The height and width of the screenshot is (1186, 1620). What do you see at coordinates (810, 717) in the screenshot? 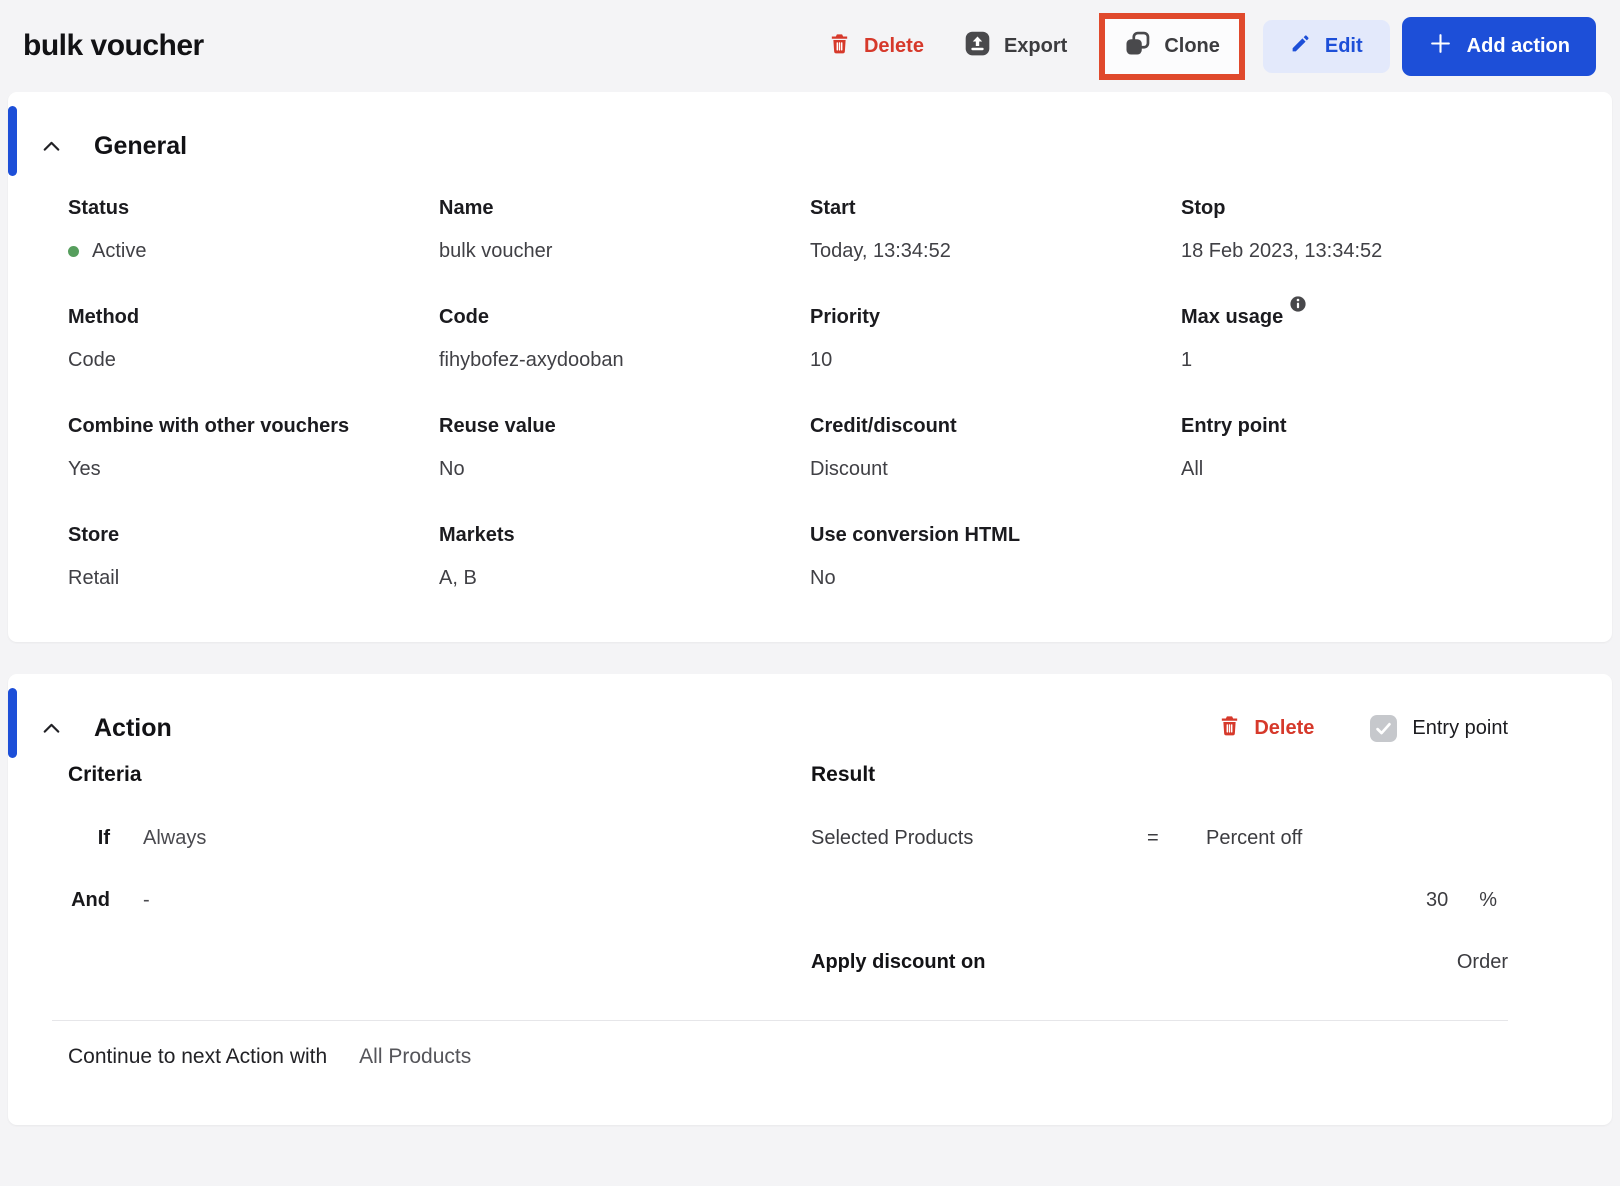
I see `action-section-header: Action Delete Entry point` at bounding box center [810, 717].